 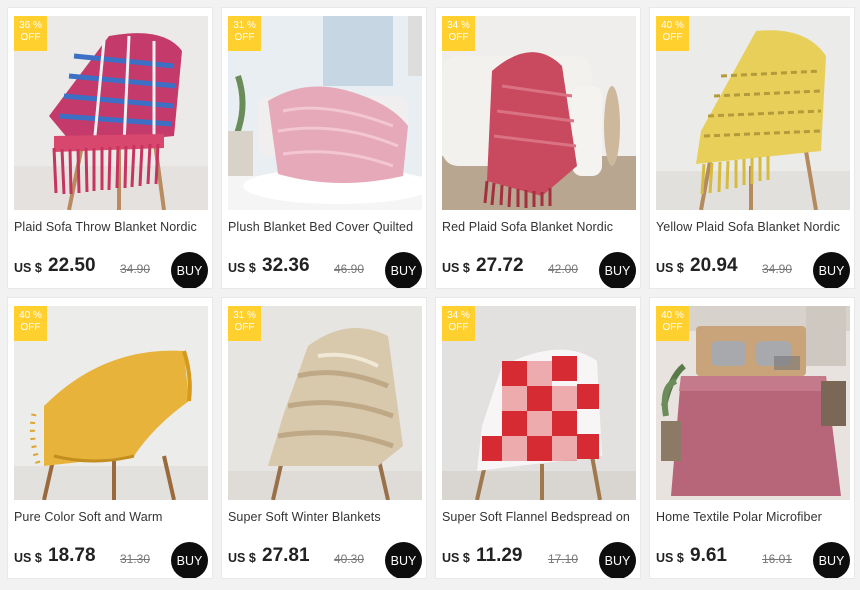 What do you see at coordinates (540, 270) in the screenshot?
I see `price-row: US $ 27.72 42.00 BUY` at bounding box center [540, 270].